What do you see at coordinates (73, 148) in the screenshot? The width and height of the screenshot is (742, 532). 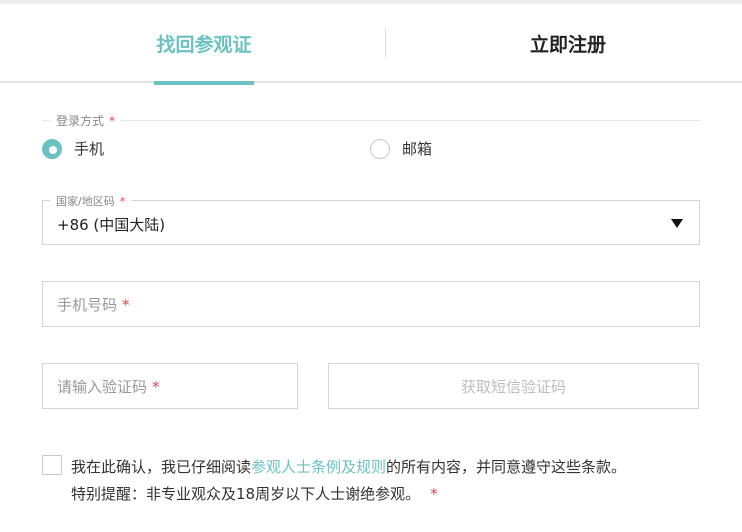 I see `radio-phone: 手机` at bounding box center [73, 148].